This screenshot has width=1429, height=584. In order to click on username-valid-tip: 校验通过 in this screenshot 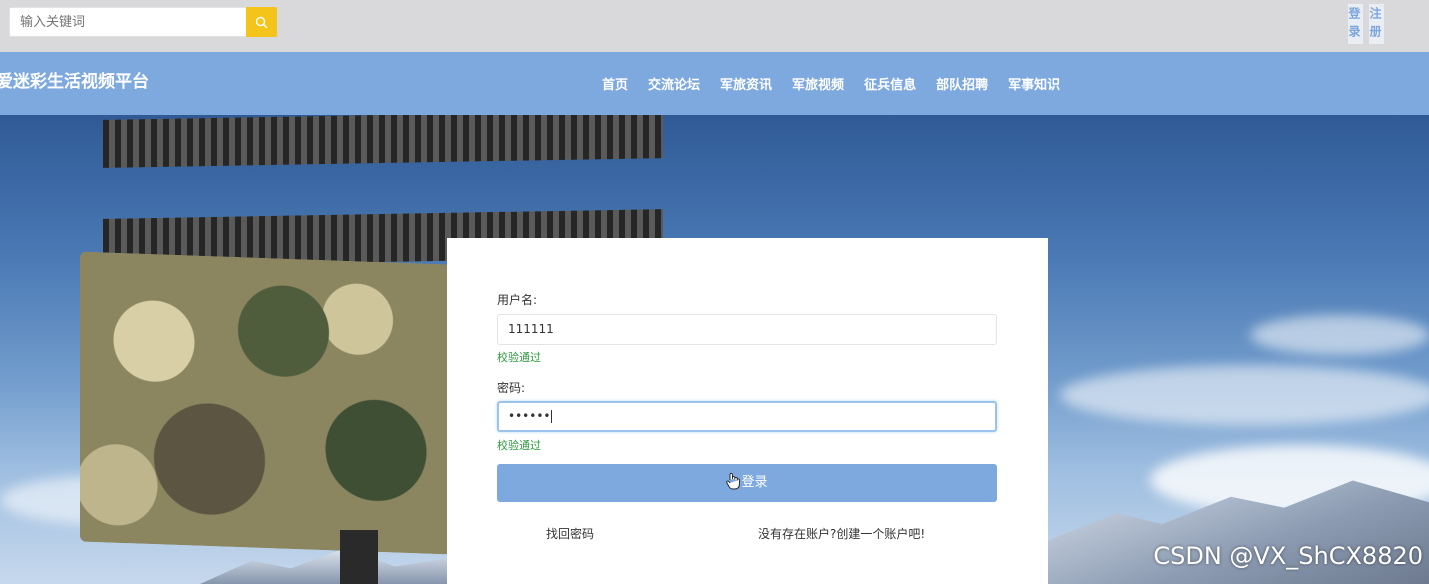, I will do `click(519, 357)`.